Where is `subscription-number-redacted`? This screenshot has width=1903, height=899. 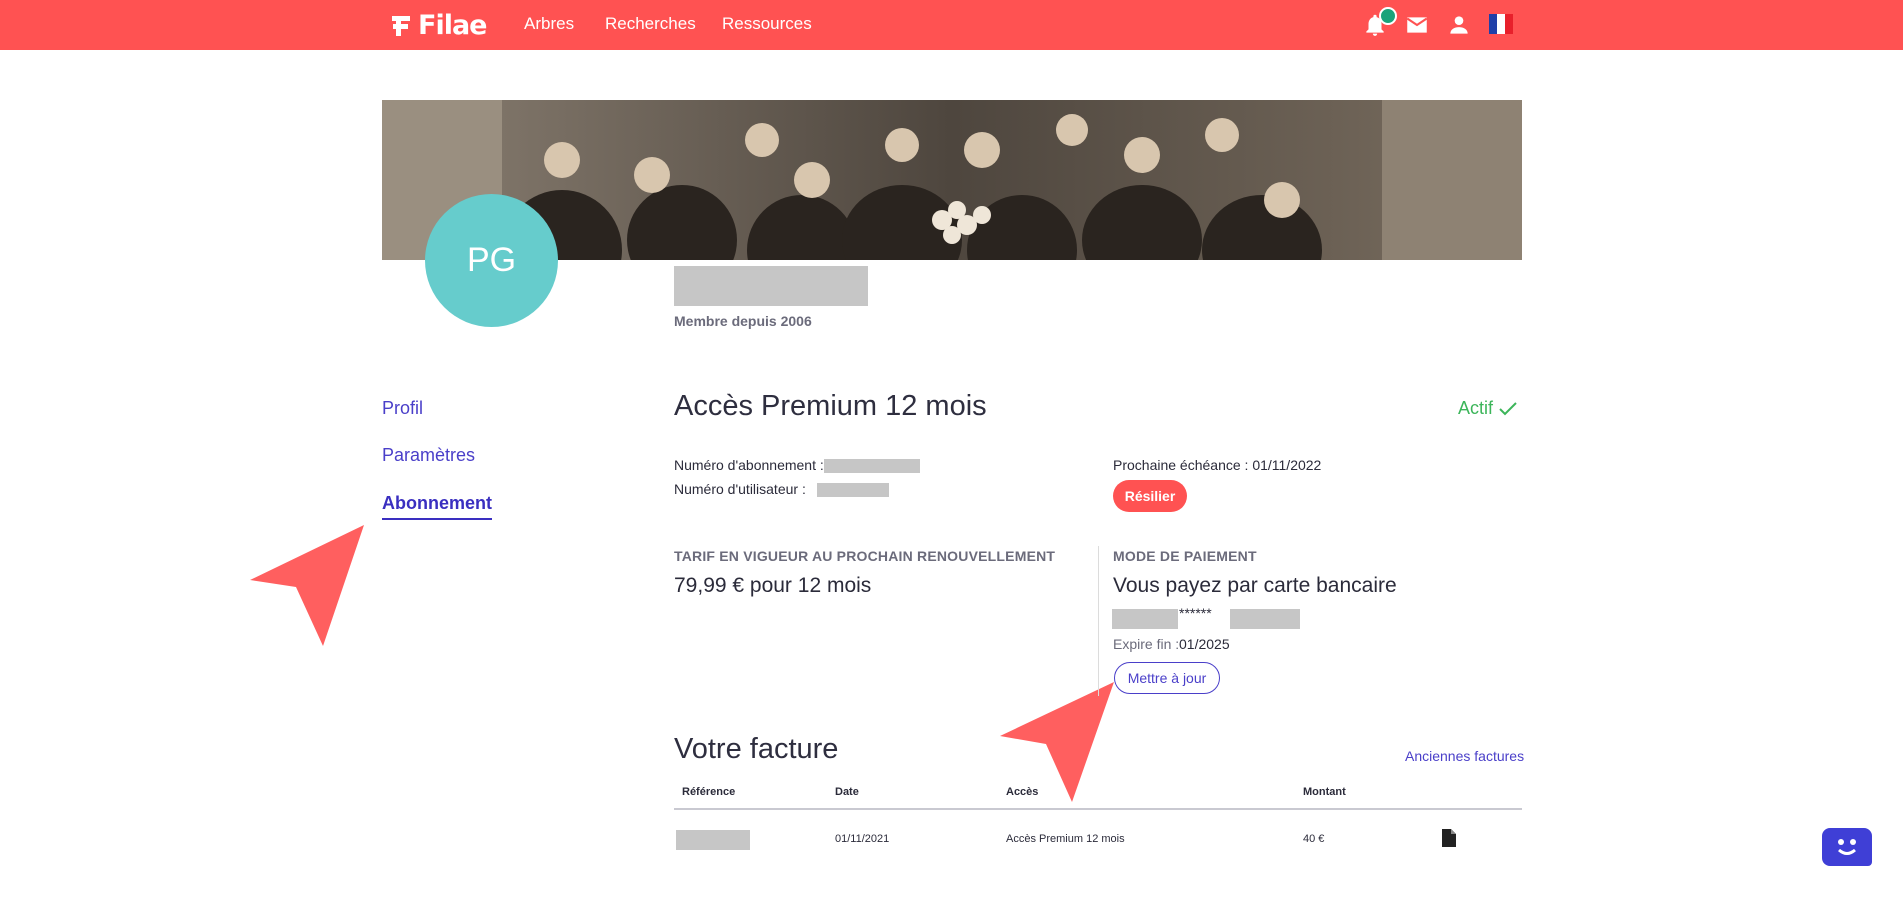 subscription-number-redacted is located at coordinates (872, 466).